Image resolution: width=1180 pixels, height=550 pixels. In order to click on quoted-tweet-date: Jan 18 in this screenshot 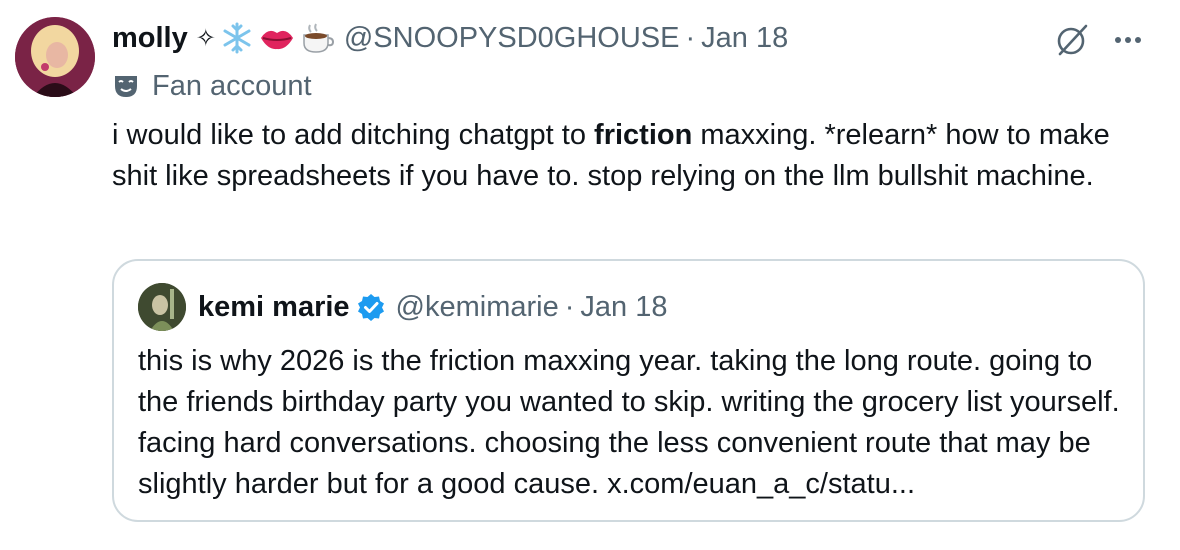, I will do `click(623, 307)`.